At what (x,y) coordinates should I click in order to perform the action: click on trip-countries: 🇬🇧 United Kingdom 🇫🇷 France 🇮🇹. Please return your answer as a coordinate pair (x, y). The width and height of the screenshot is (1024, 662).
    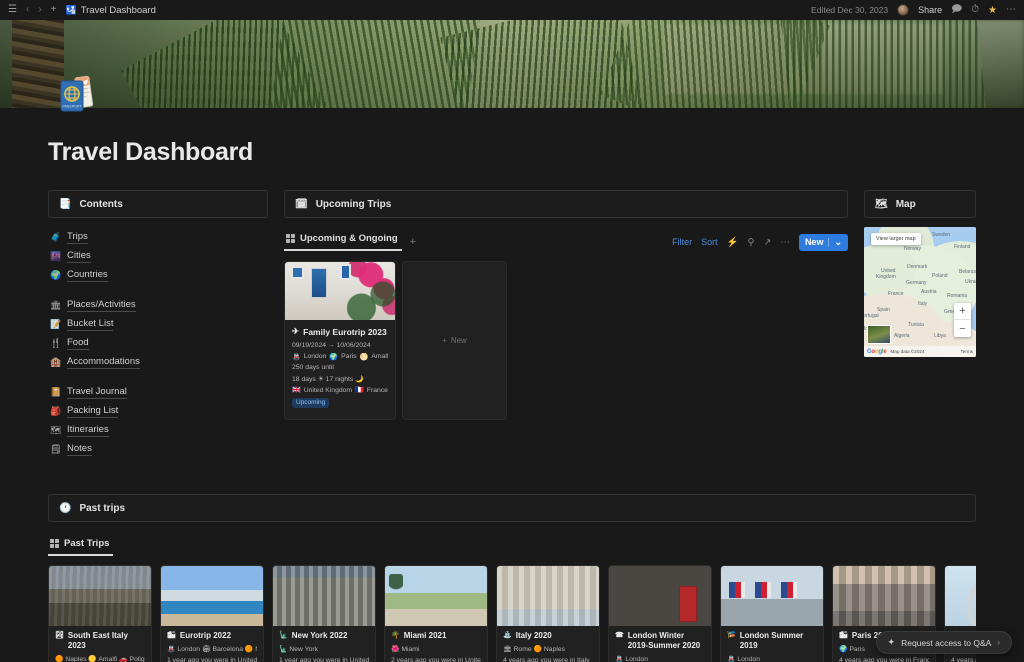
    Looking at the image, I should click on (340, 390).